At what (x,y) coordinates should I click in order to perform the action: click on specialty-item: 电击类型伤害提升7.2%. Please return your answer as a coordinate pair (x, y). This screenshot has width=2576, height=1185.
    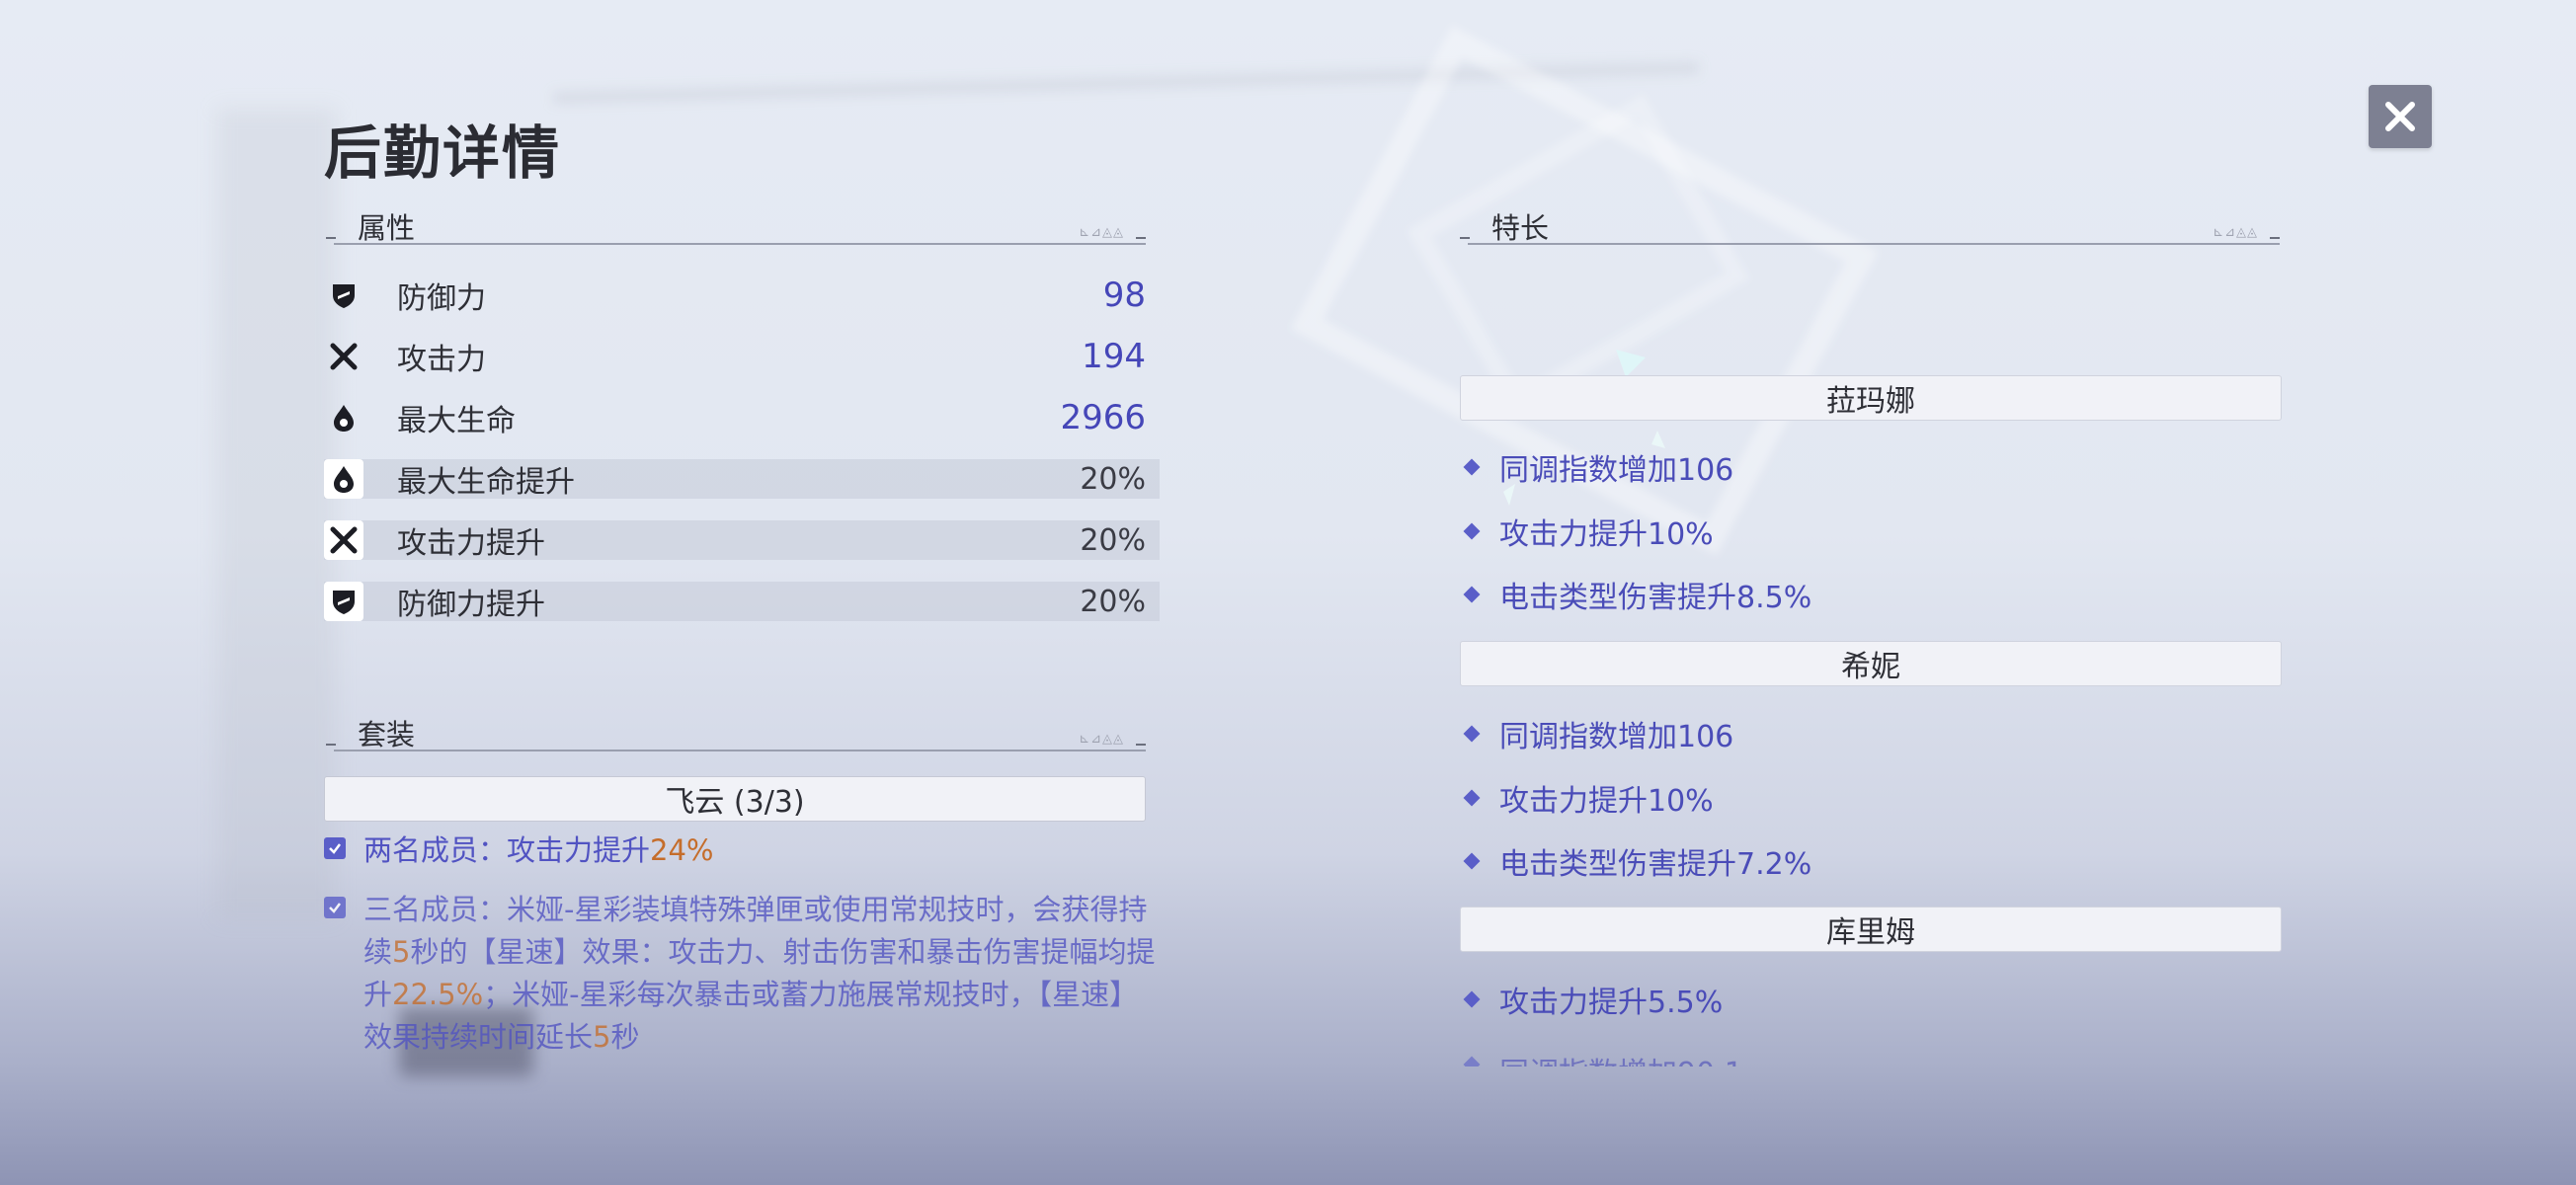
    Looking at the image, I should click on (1636, 862).